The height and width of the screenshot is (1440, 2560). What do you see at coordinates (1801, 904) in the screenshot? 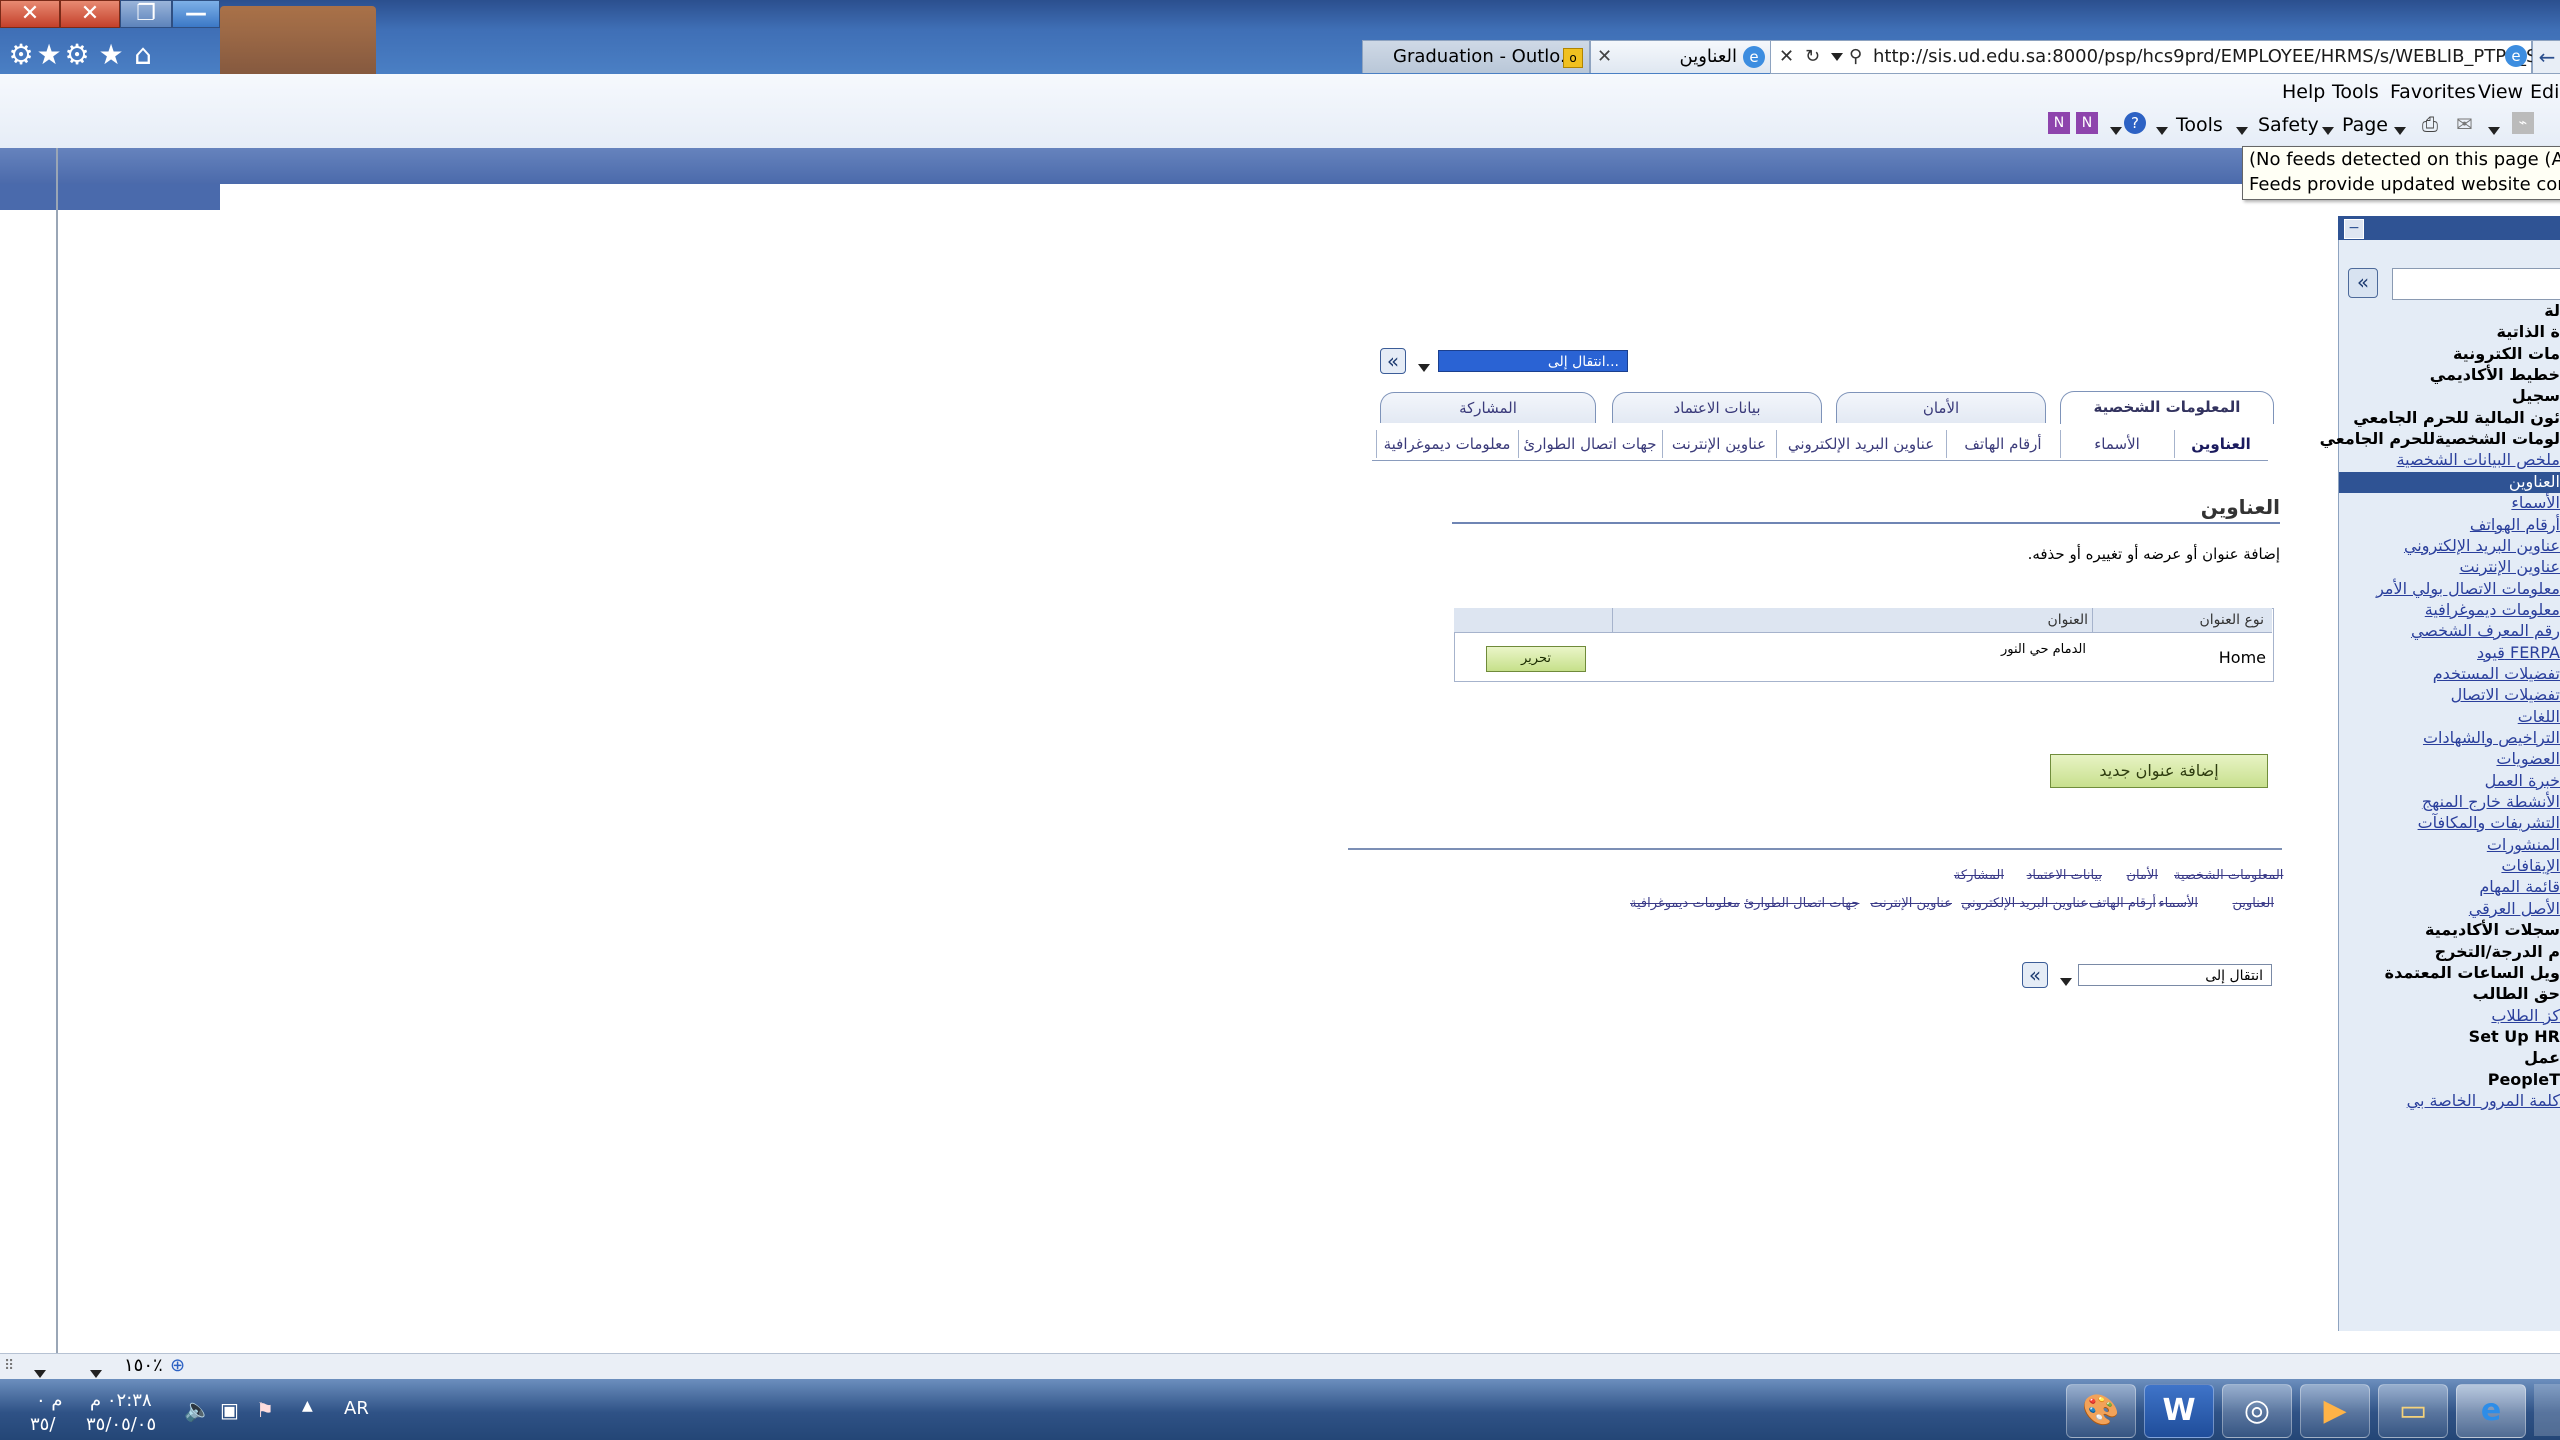
I see `bottom-sublink-emergency: جهات اتصال الطوارئ` at bounding box center [1801, 904].